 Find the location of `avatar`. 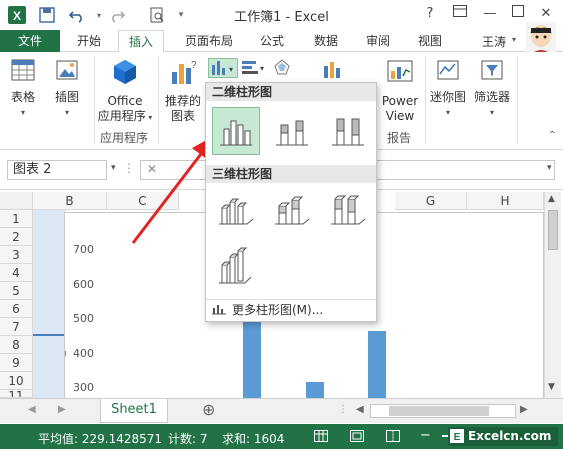

avatar is located at coordinates (541, 39).